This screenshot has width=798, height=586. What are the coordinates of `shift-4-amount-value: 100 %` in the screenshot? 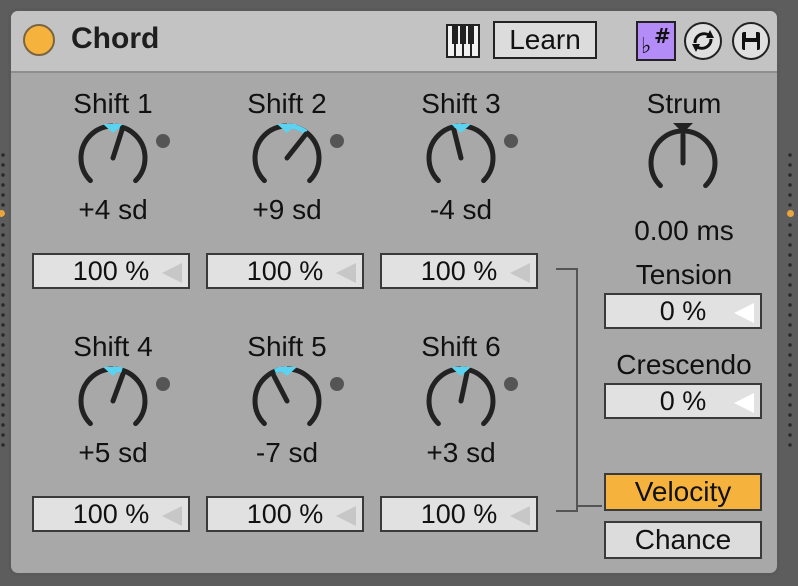 It's located at (111, 514).